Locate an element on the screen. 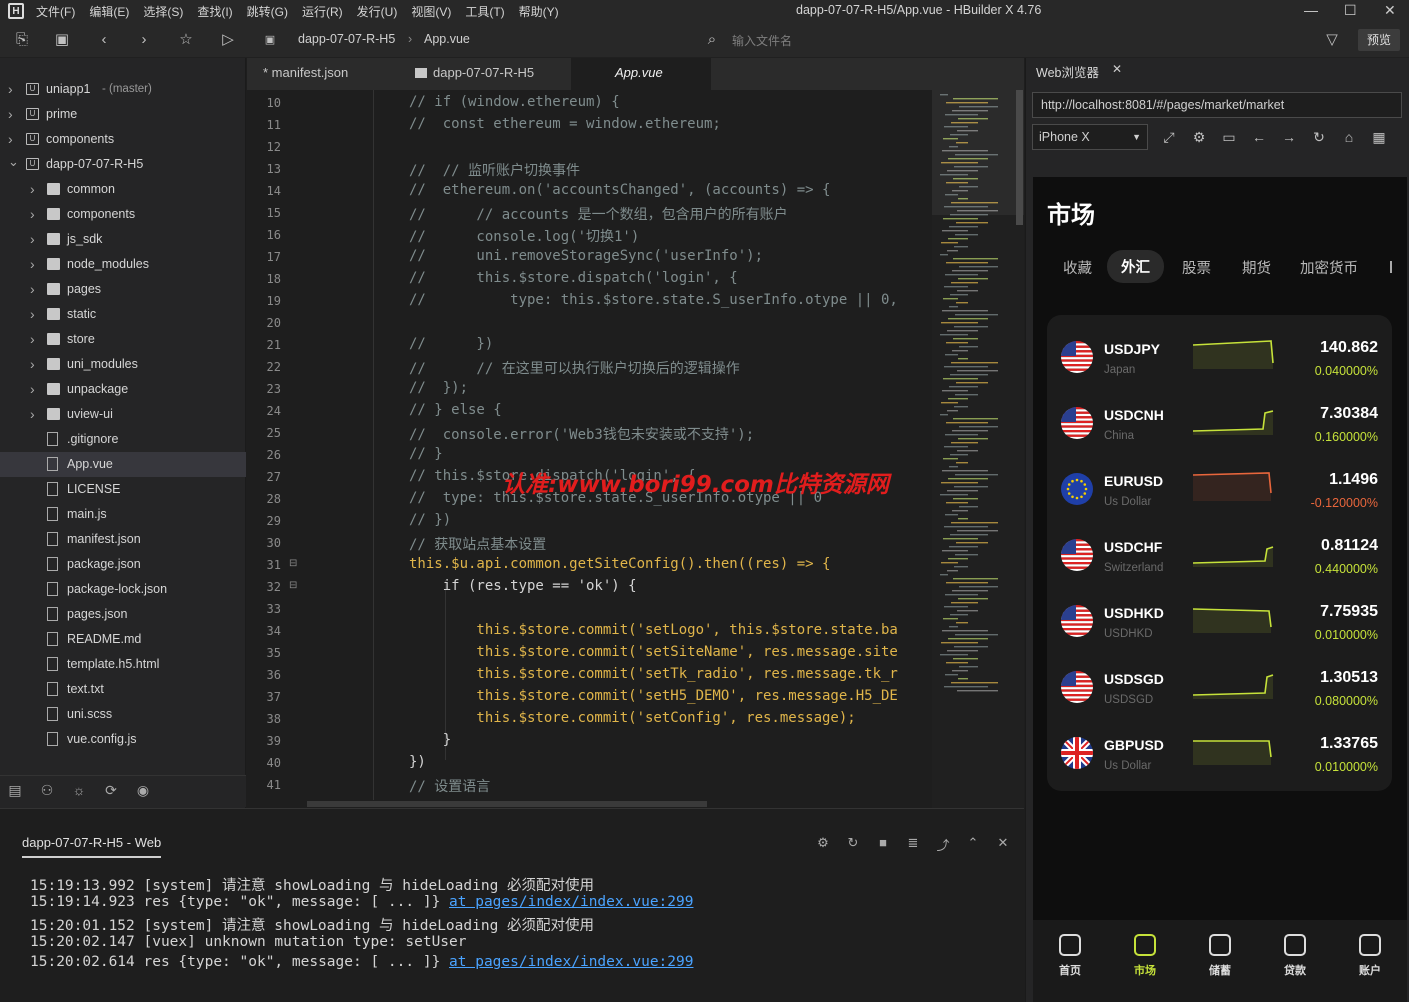 The height and width of the screenshot is (1002, 1409). tree-item-25: uni.scss is located at coordinates (123, 714).